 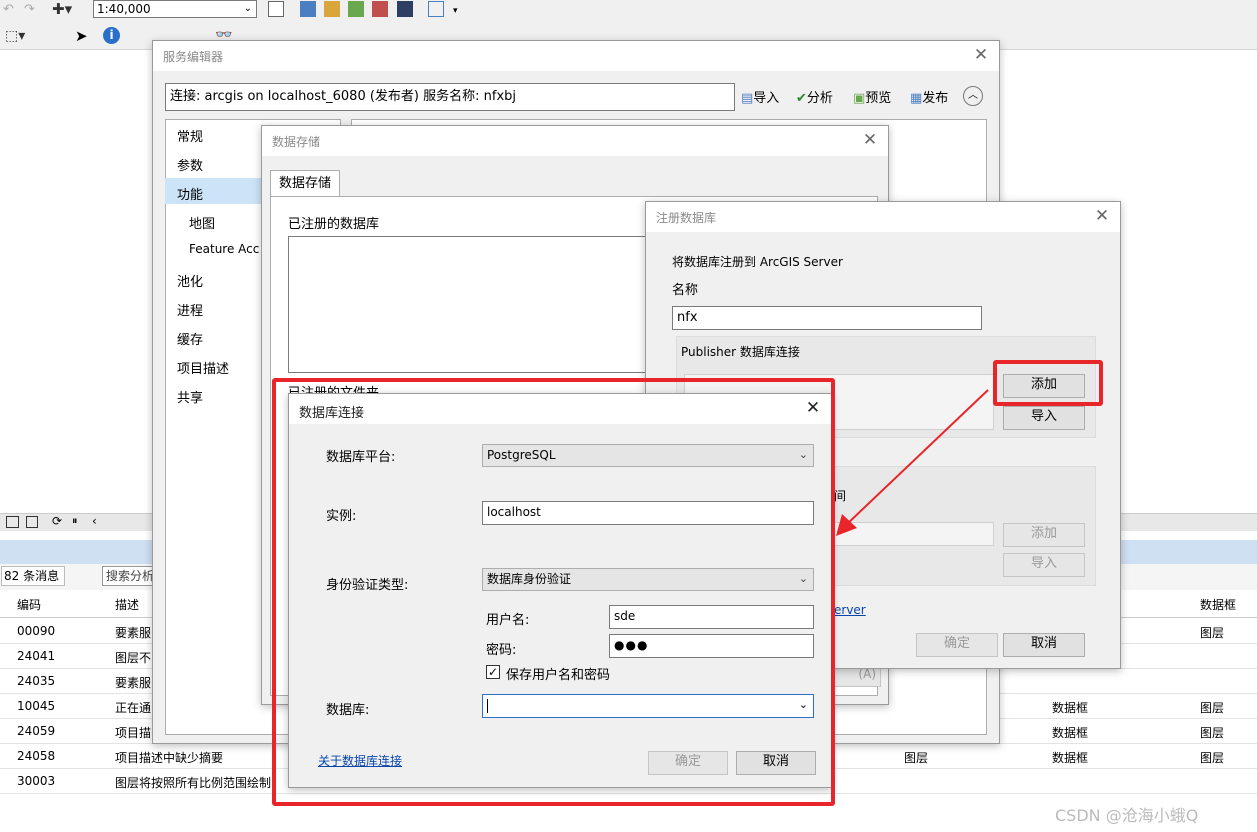 I want to click on annotation-arrow, so click(x=912, y=462).